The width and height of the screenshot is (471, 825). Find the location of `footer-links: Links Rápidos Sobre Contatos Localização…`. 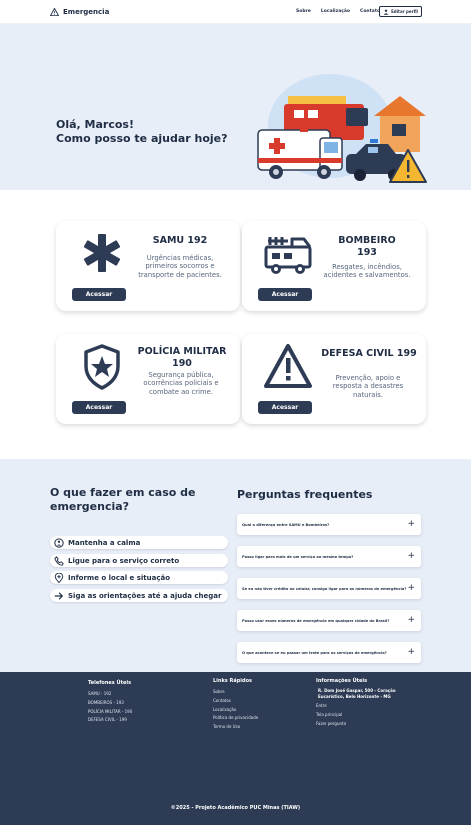

footer-links: Links Rápidos Sobre Contatos Localização… is located at coordinates (235, 705).